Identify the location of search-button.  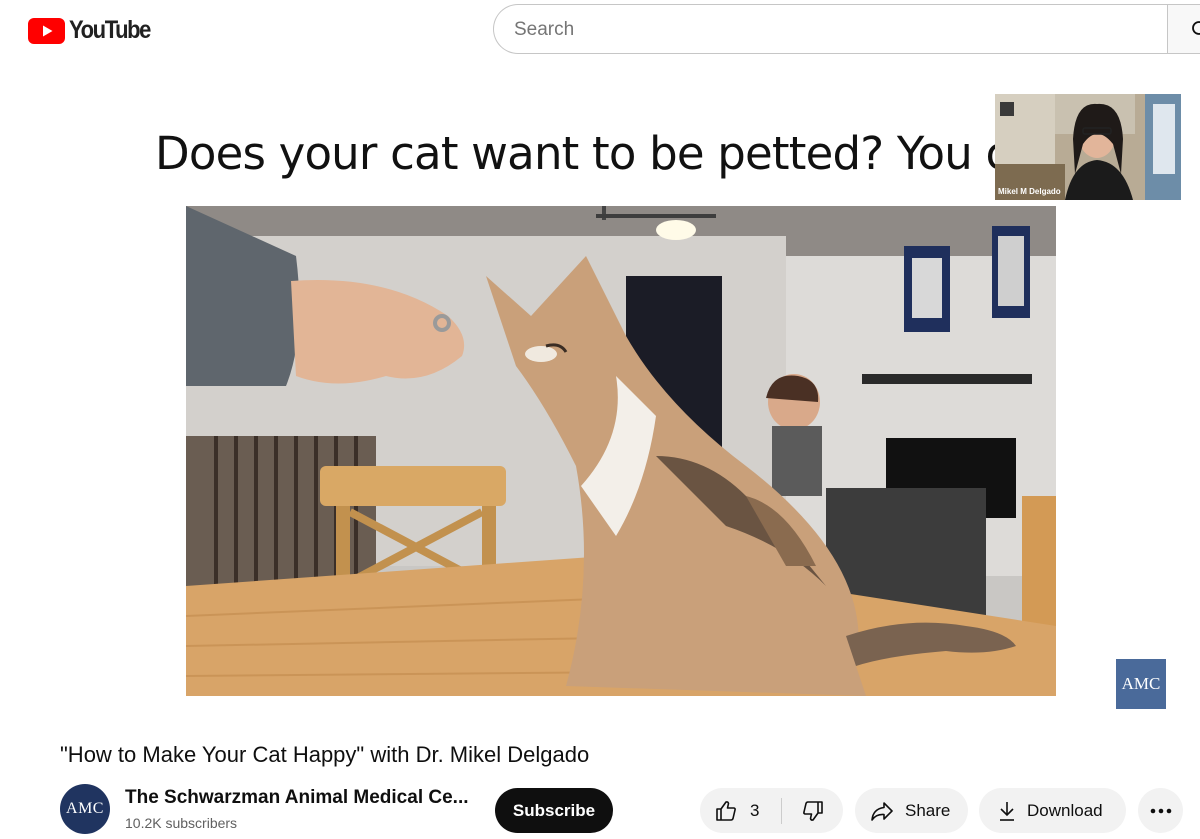
(1183, 29).